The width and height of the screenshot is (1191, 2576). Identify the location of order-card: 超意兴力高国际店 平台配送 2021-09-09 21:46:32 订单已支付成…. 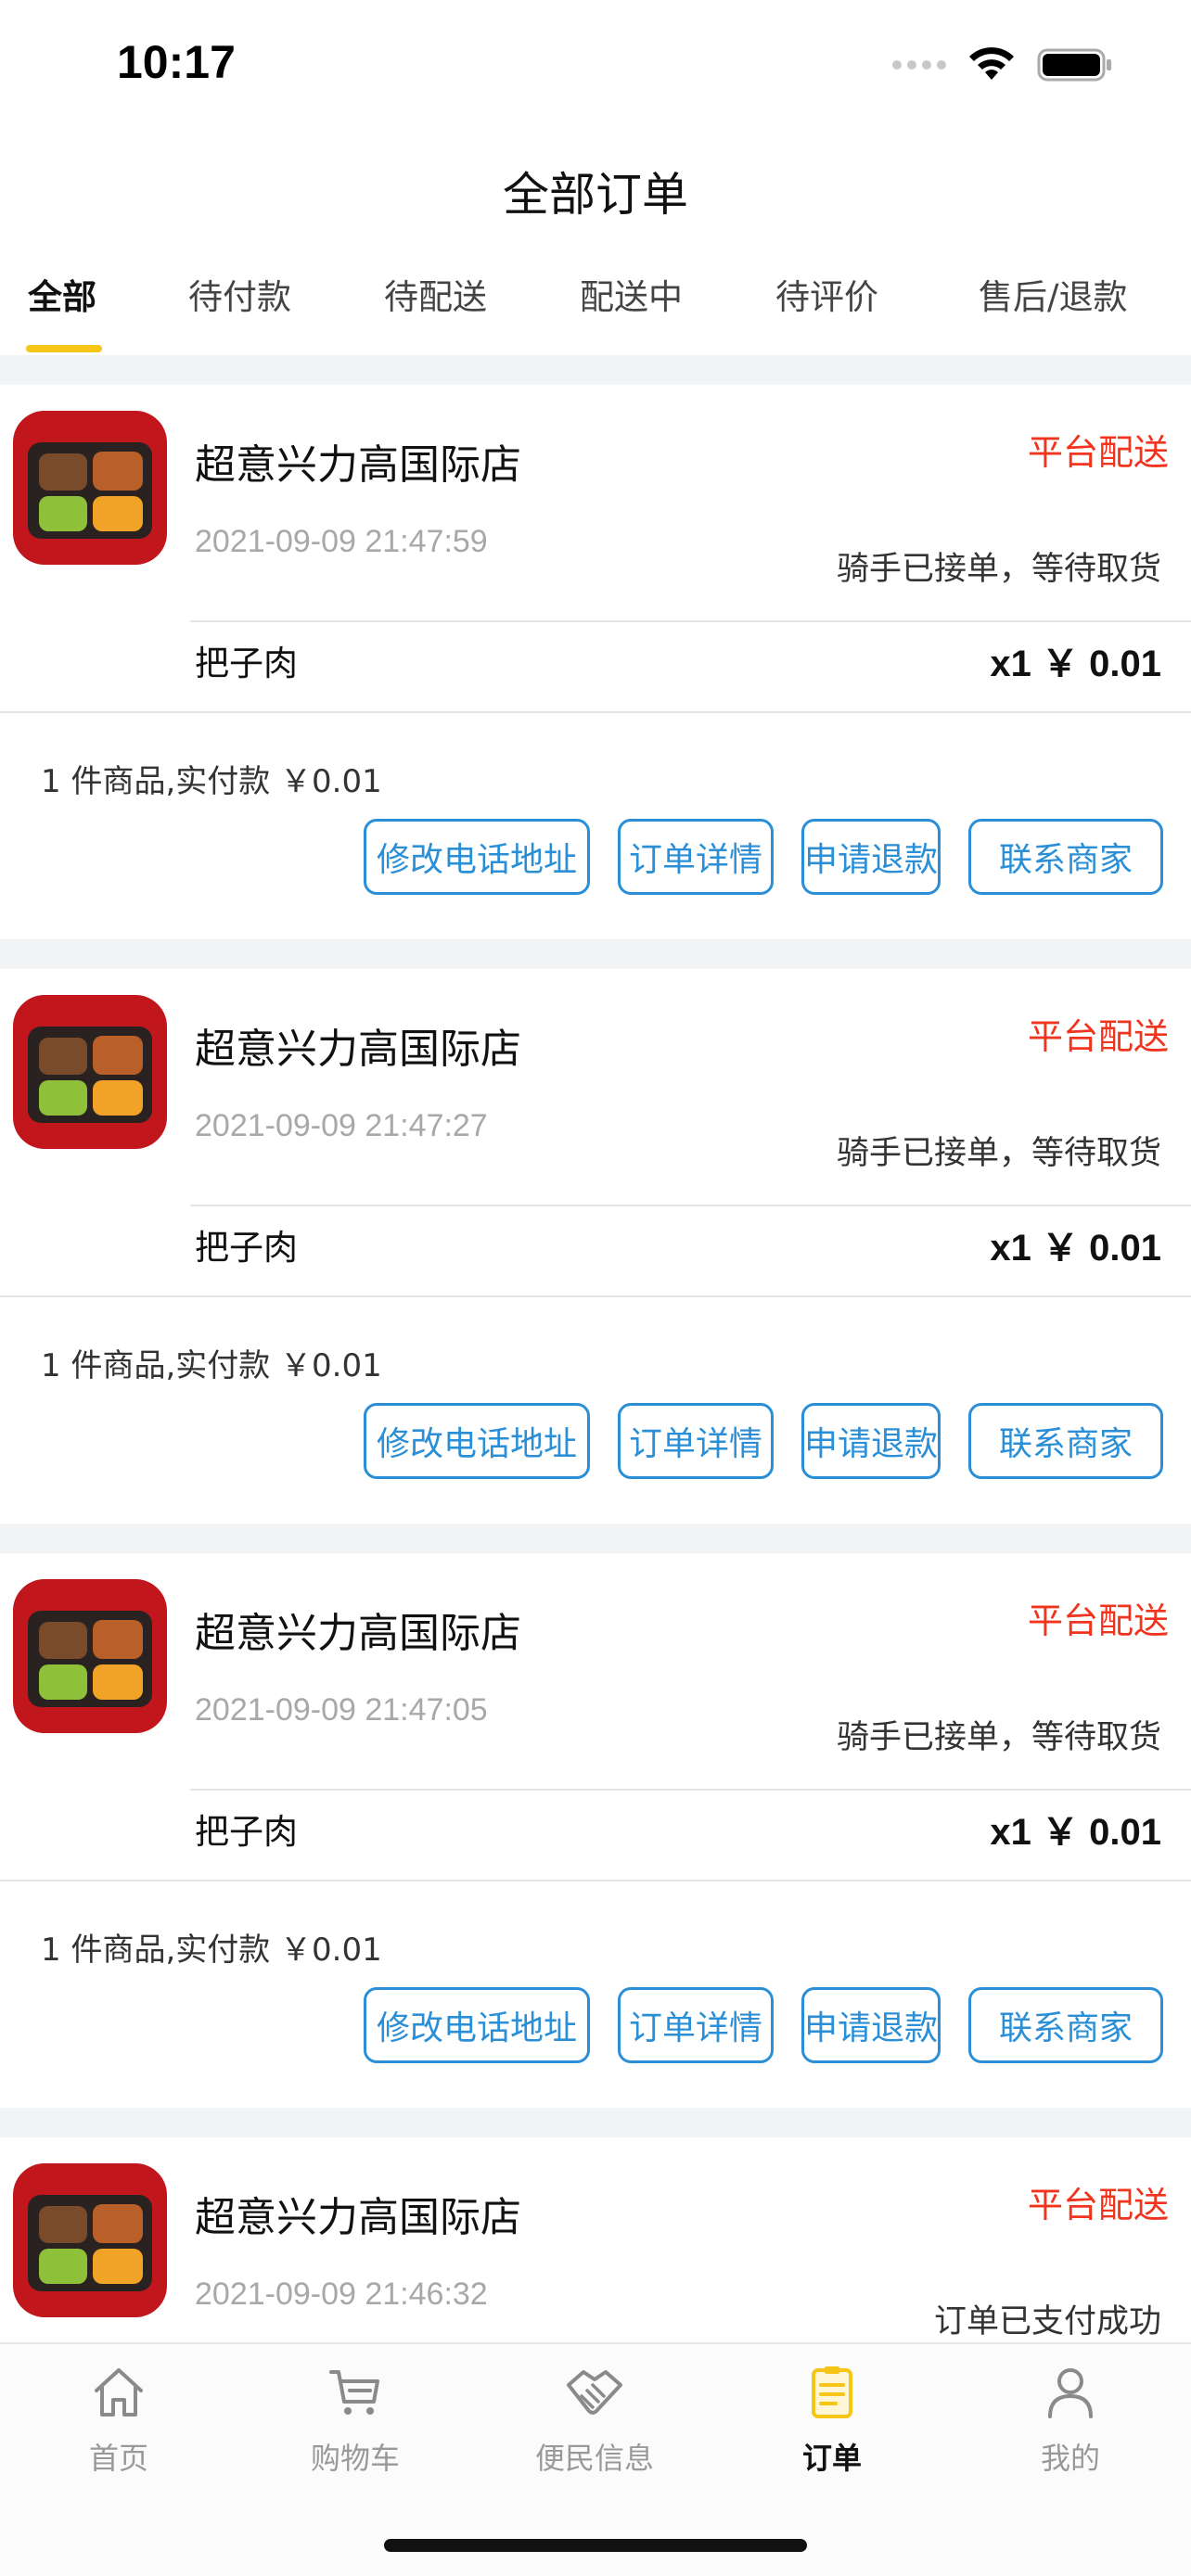
(595, 2239).